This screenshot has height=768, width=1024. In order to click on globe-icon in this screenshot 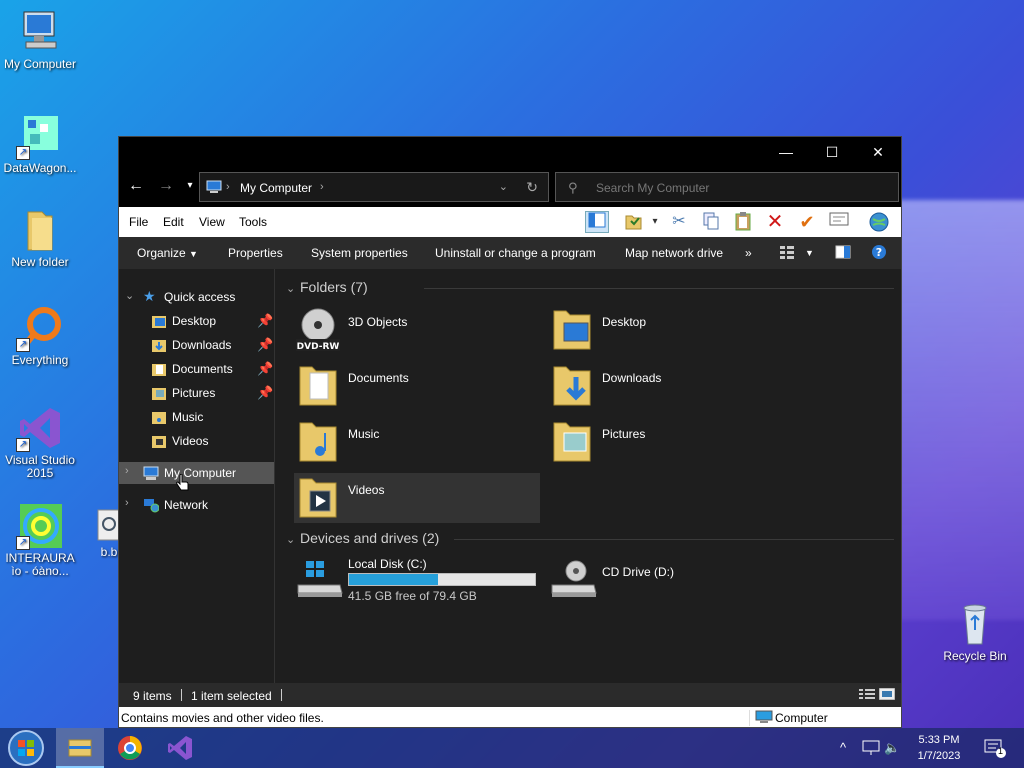, I will do `click(879, 222)`.